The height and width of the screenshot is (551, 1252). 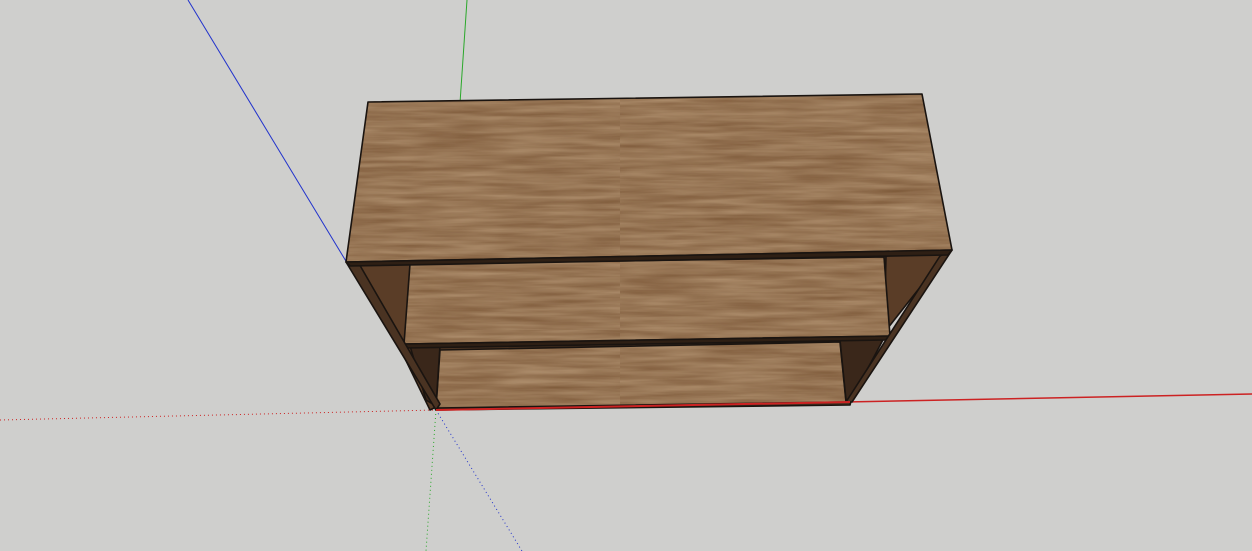 What do you see at coordinates (641, 375) in the screenshot?
I see `bottom-shelf` at bounding box center [641, 375].